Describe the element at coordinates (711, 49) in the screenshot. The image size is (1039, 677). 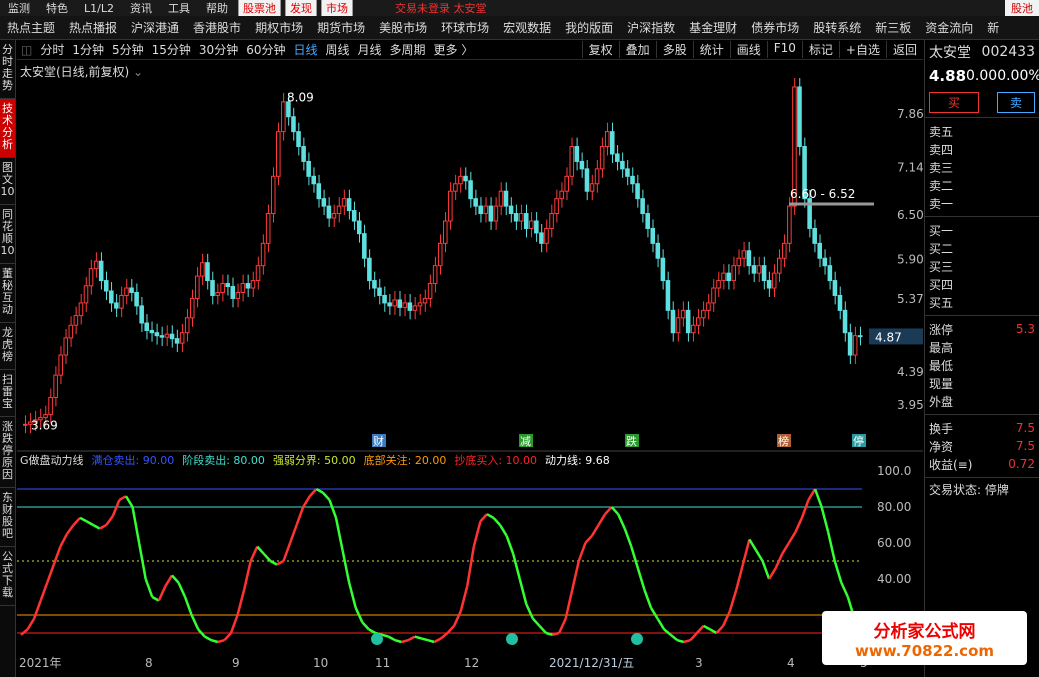
I see `toolbar-button-3: 统计` at that location.